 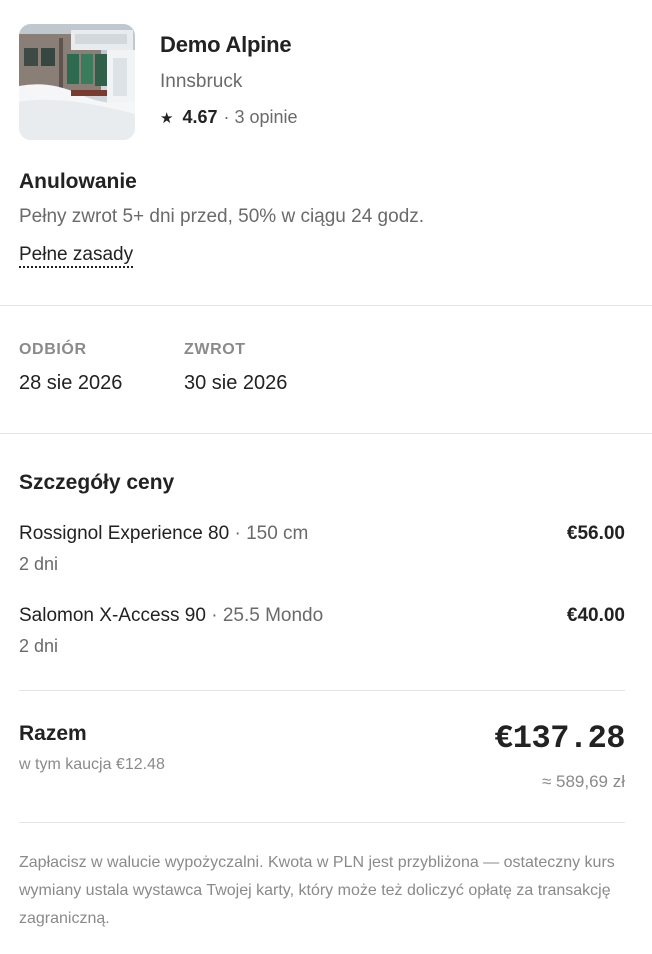 I want to click on shop-name: Demo Alpine, so click(x=226, y=44).